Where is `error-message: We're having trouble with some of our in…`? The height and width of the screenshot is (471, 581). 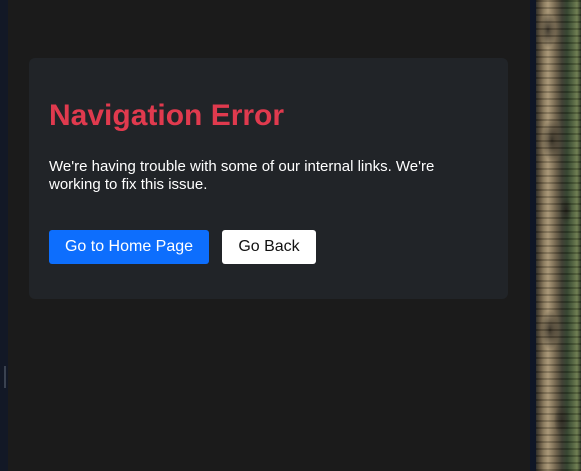 error-message: We're having trouble with some of our in… is located at coordinates (242, 175).